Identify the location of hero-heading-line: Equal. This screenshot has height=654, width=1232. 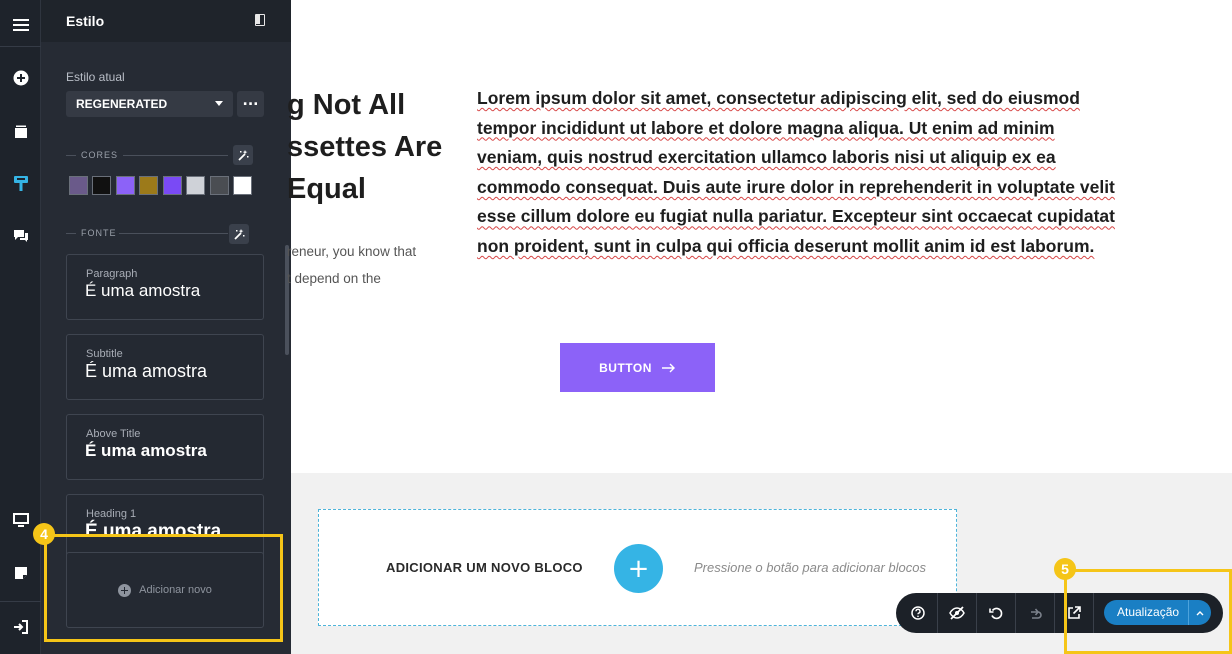
(326, 189).